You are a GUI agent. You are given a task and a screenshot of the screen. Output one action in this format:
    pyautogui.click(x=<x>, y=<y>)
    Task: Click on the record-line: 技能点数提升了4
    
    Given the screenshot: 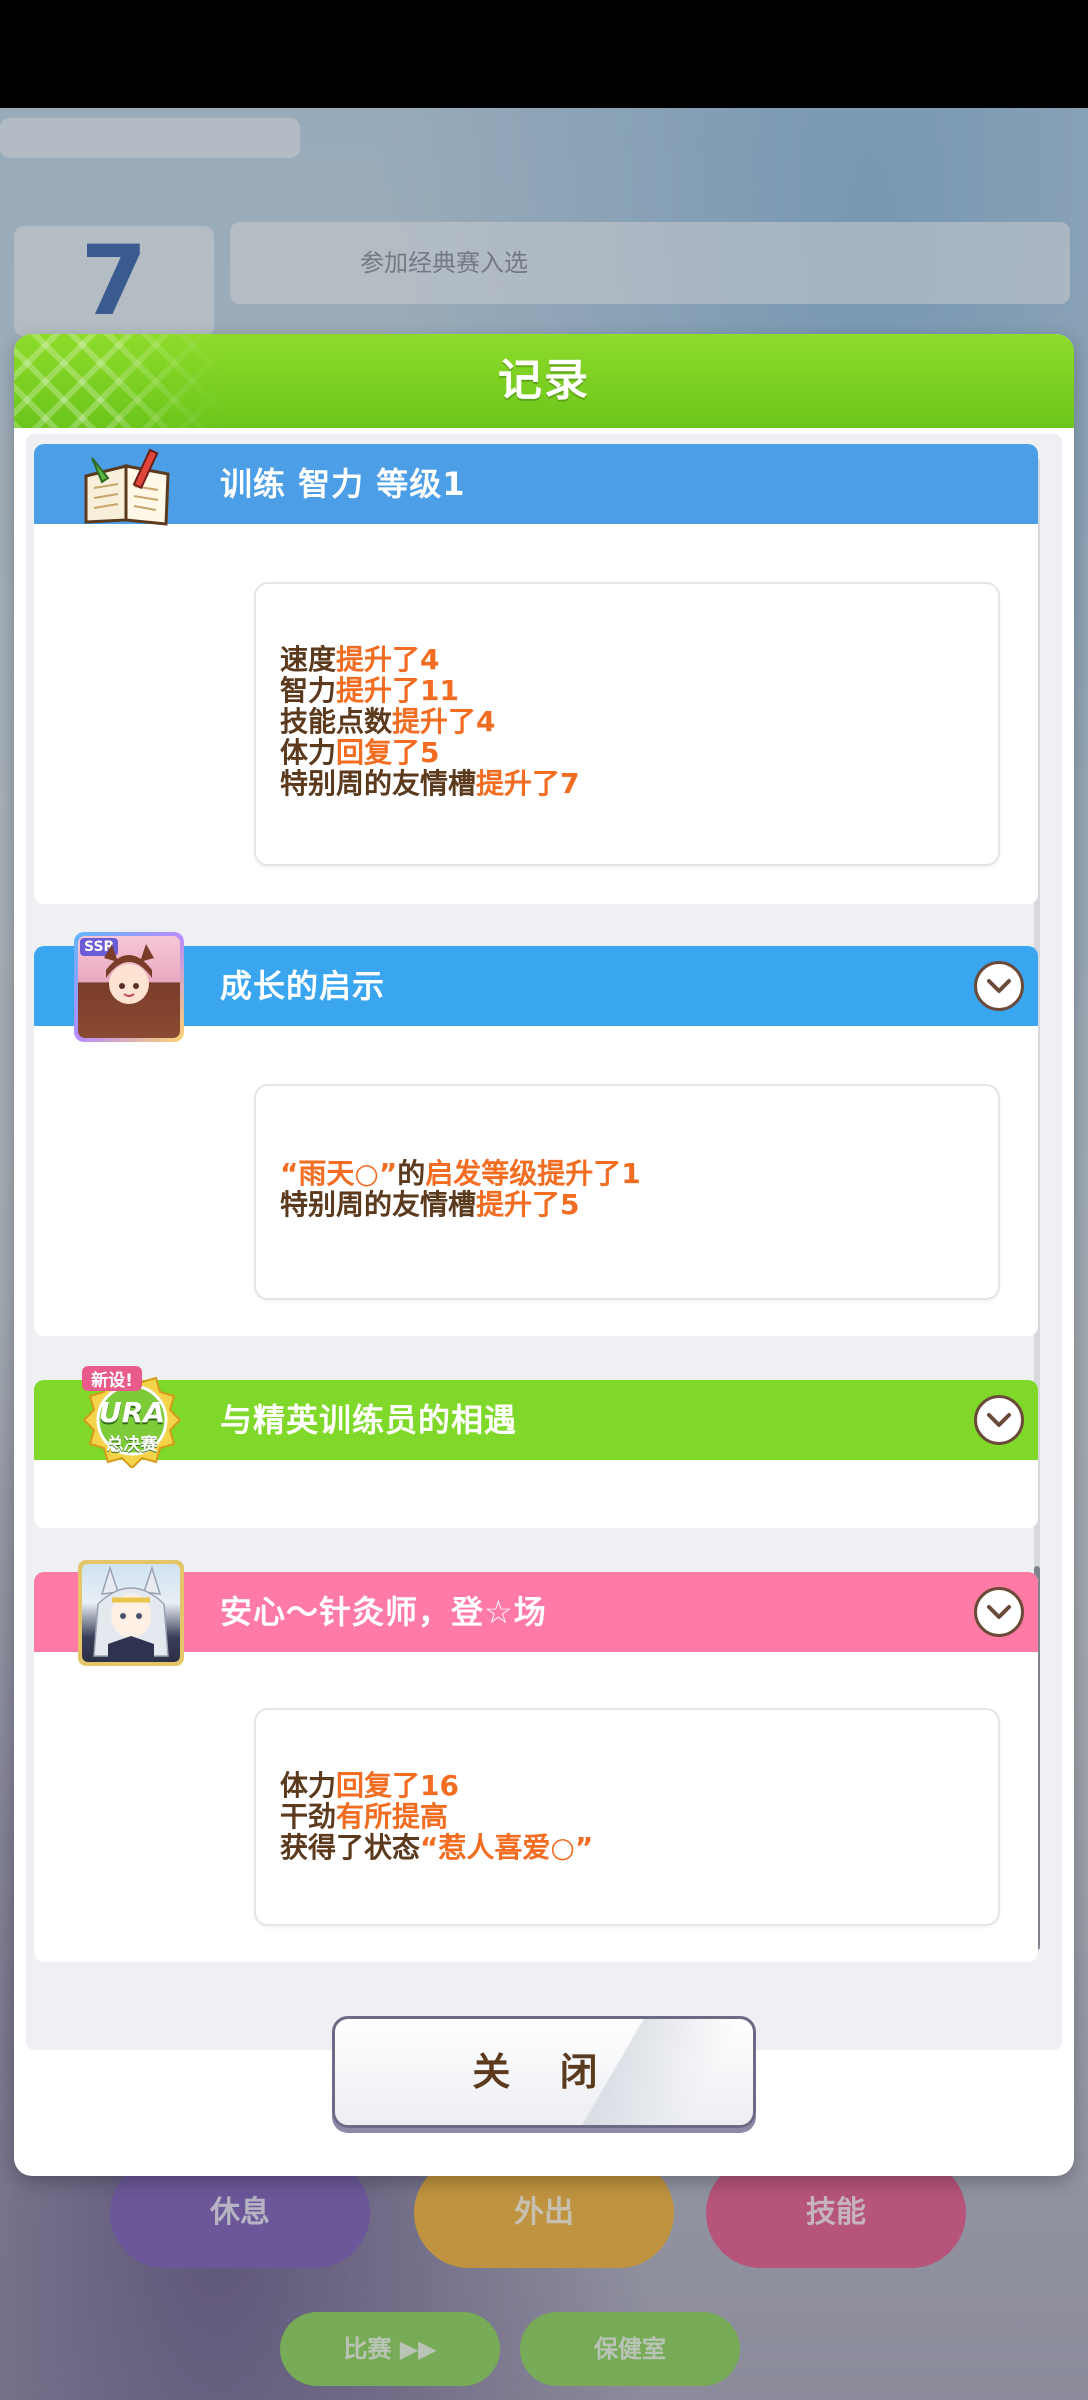 What is the action you would take?
    pyautogui.click(x=430, y=721)
    